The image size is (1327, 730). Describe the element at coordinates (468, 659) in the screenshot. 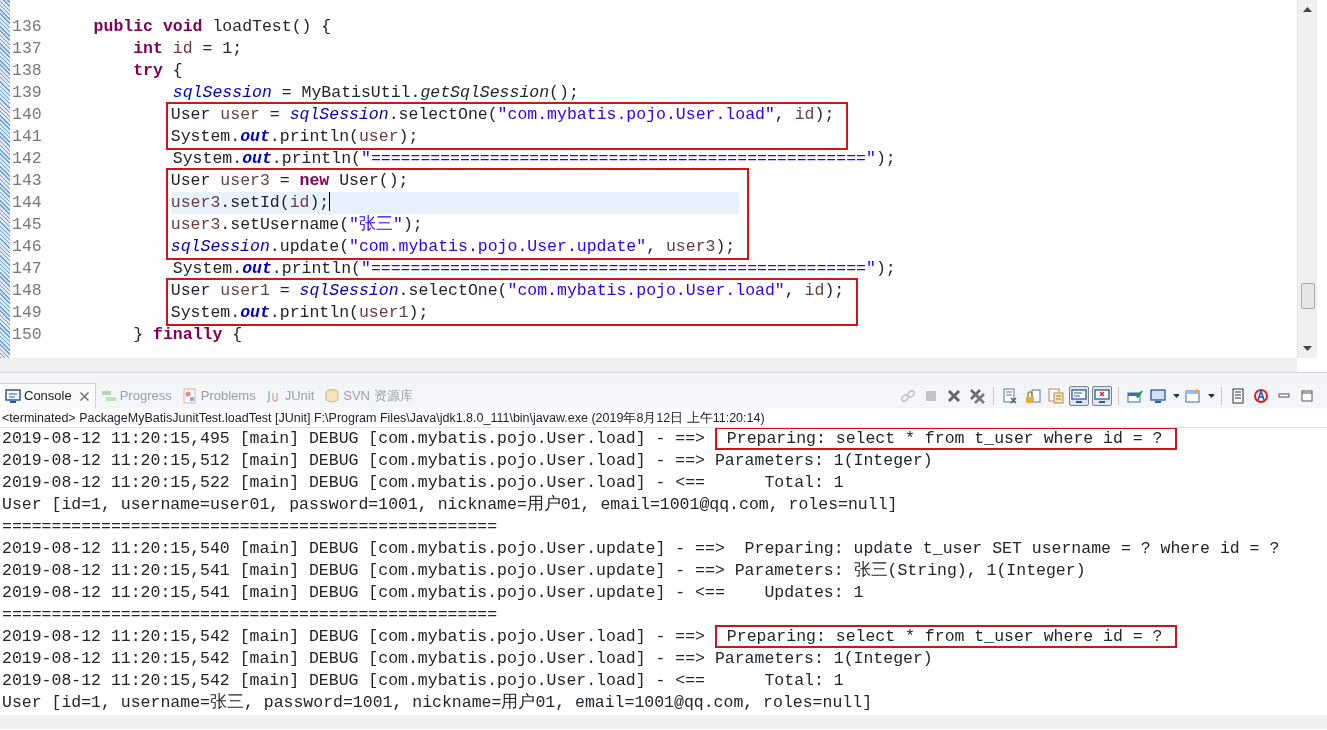

I see `console-line: 2019-08-12 11:20:15,542 [main] DEBUG [com.mybatis.pojo.User.load] - ==> Parameters: 1(Integer)` at that location.